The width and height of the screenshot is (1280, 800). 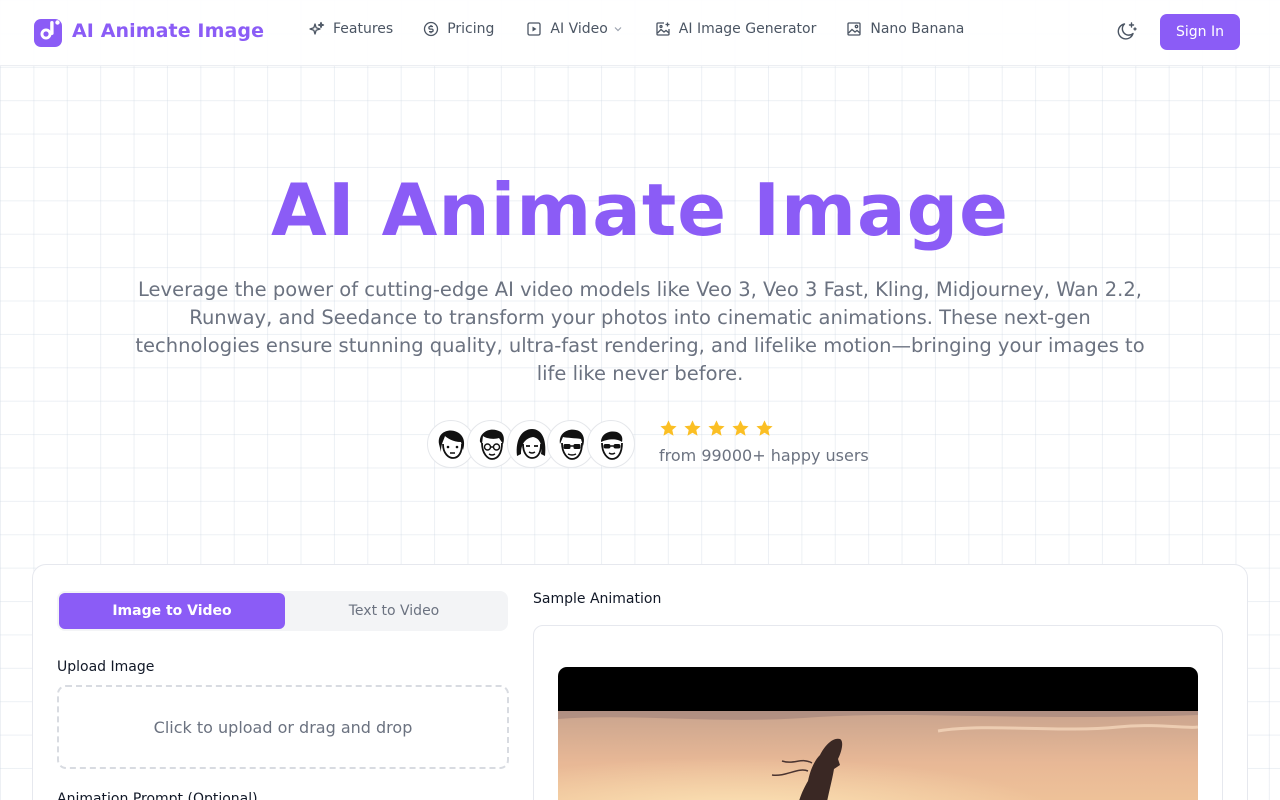 I want to click on avatar, so click(x=611, y=444).